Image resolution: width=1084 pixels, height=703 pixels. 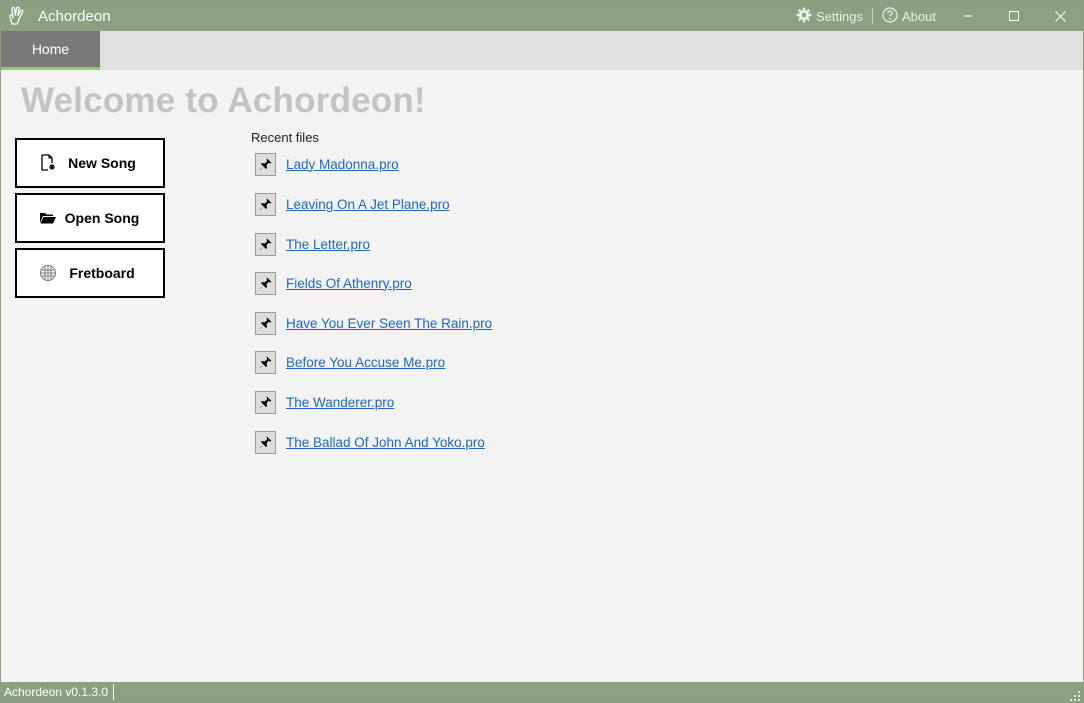 I want to click on about-label: About, so click(x=919, y=16).